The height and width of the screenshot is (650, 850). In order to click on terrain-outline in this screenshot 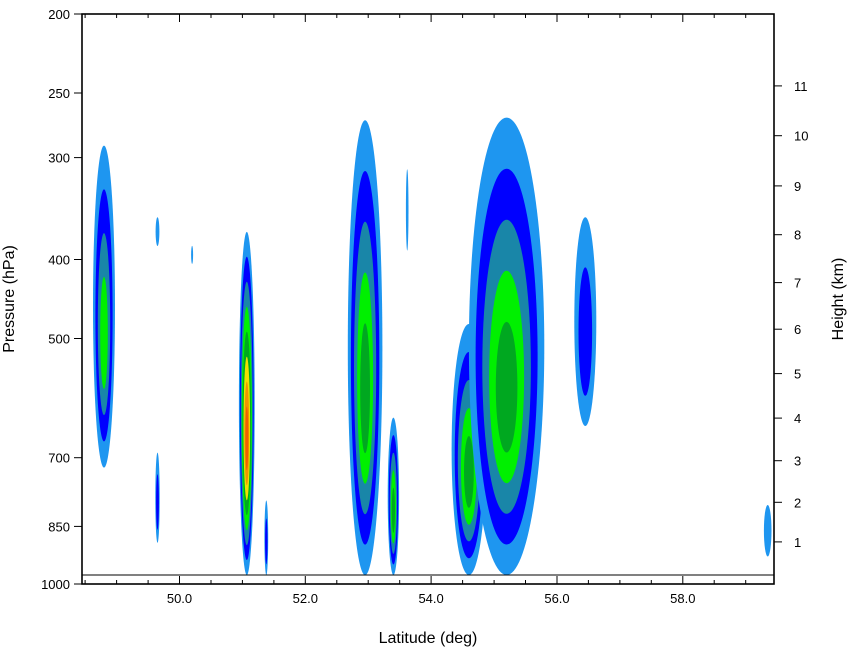, I will do `click(428, 579)`.